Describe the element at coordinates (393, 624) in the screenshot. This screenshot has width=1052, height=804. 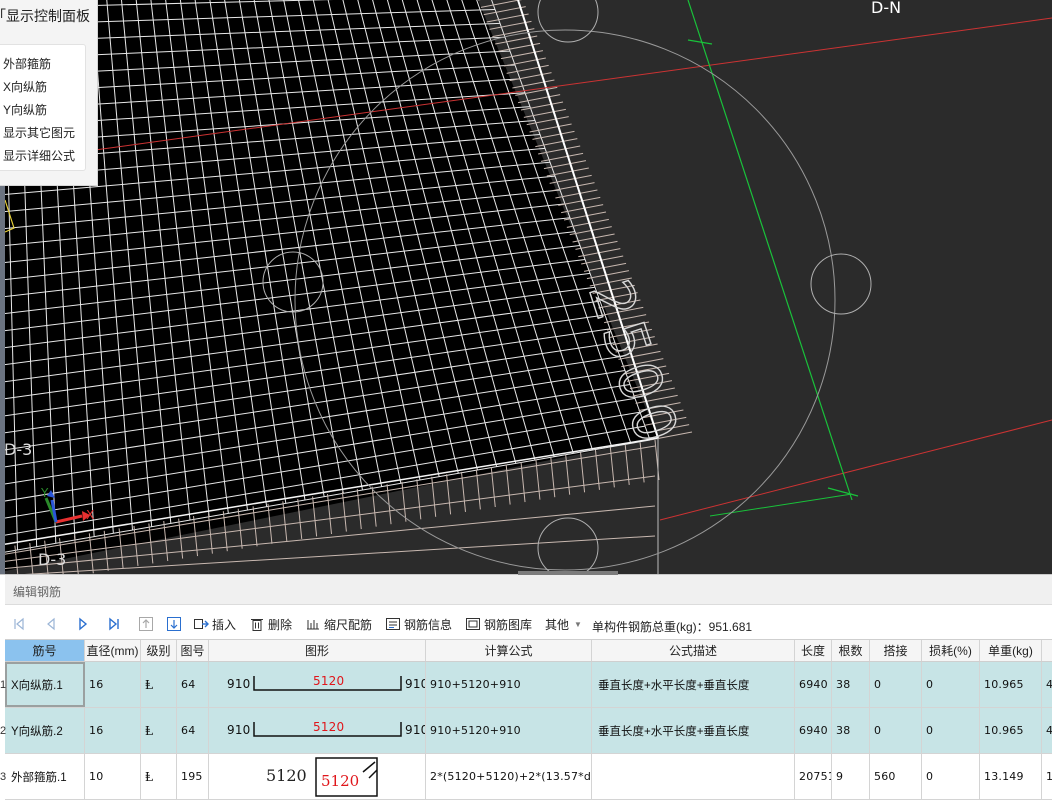
I see `info-list-icon` at that location.